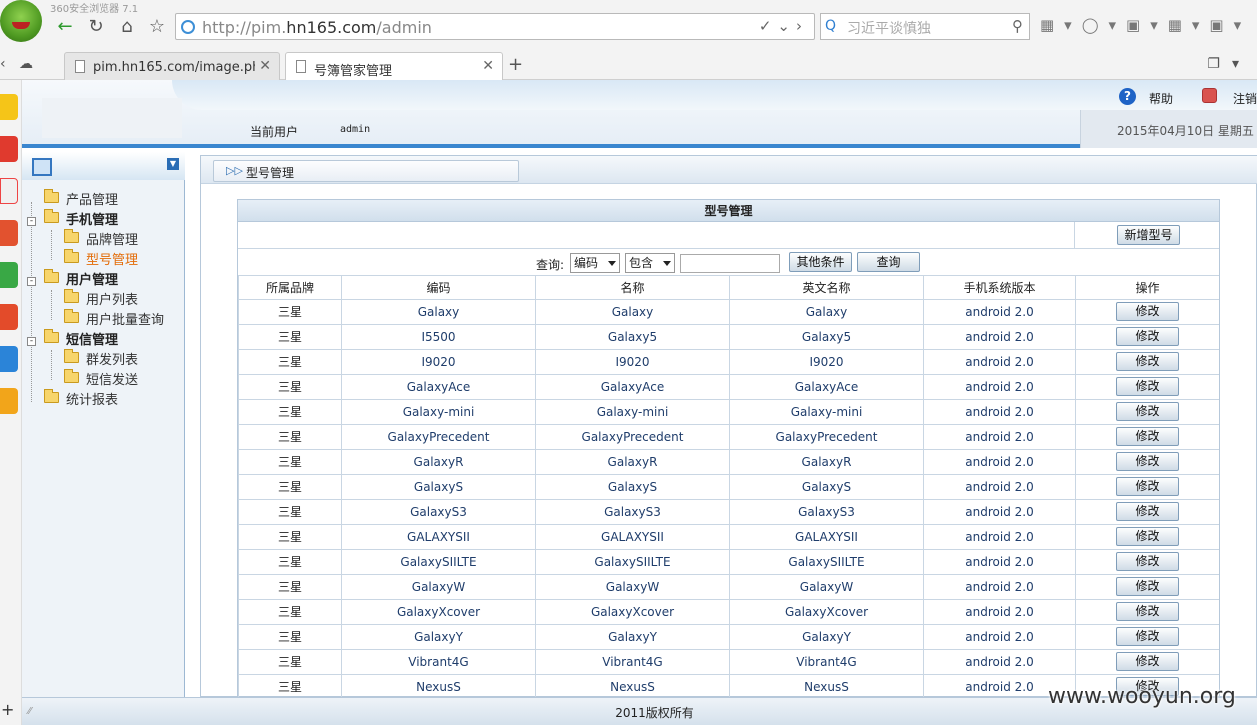 This screenshot has height=725, width=1257. I want to click on help-link: 帮助, so click(1161, 98).